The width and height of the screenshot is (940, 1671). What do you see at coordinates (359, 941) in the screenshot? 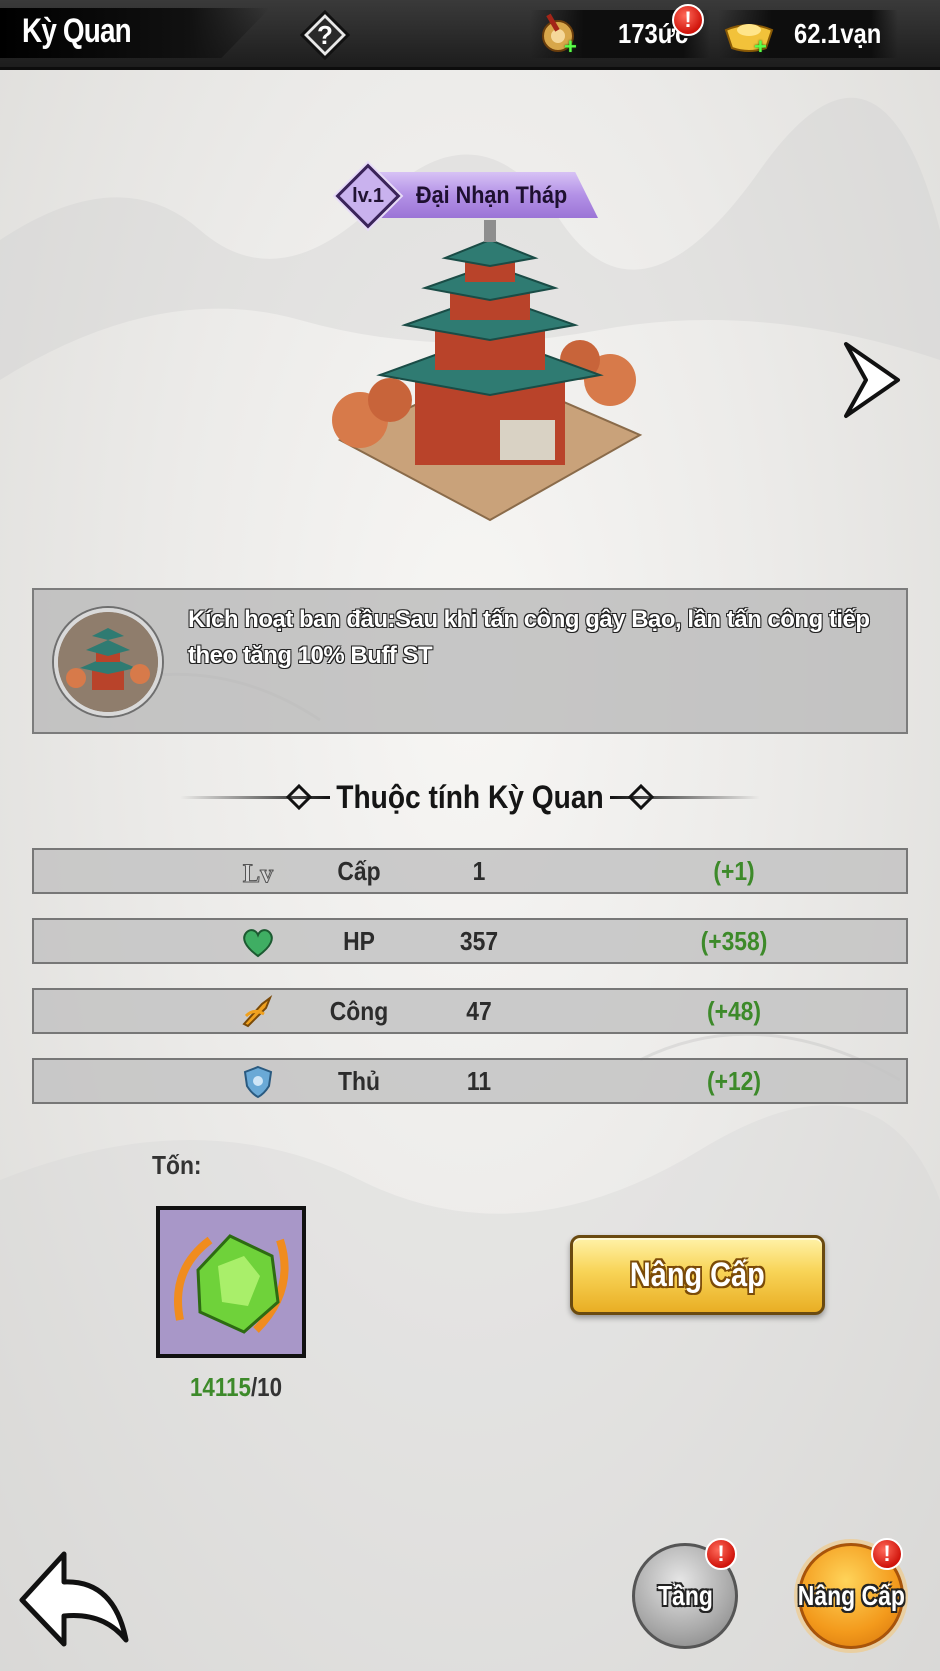
I see `stat-label: HP` at bounding box center [359, 941].